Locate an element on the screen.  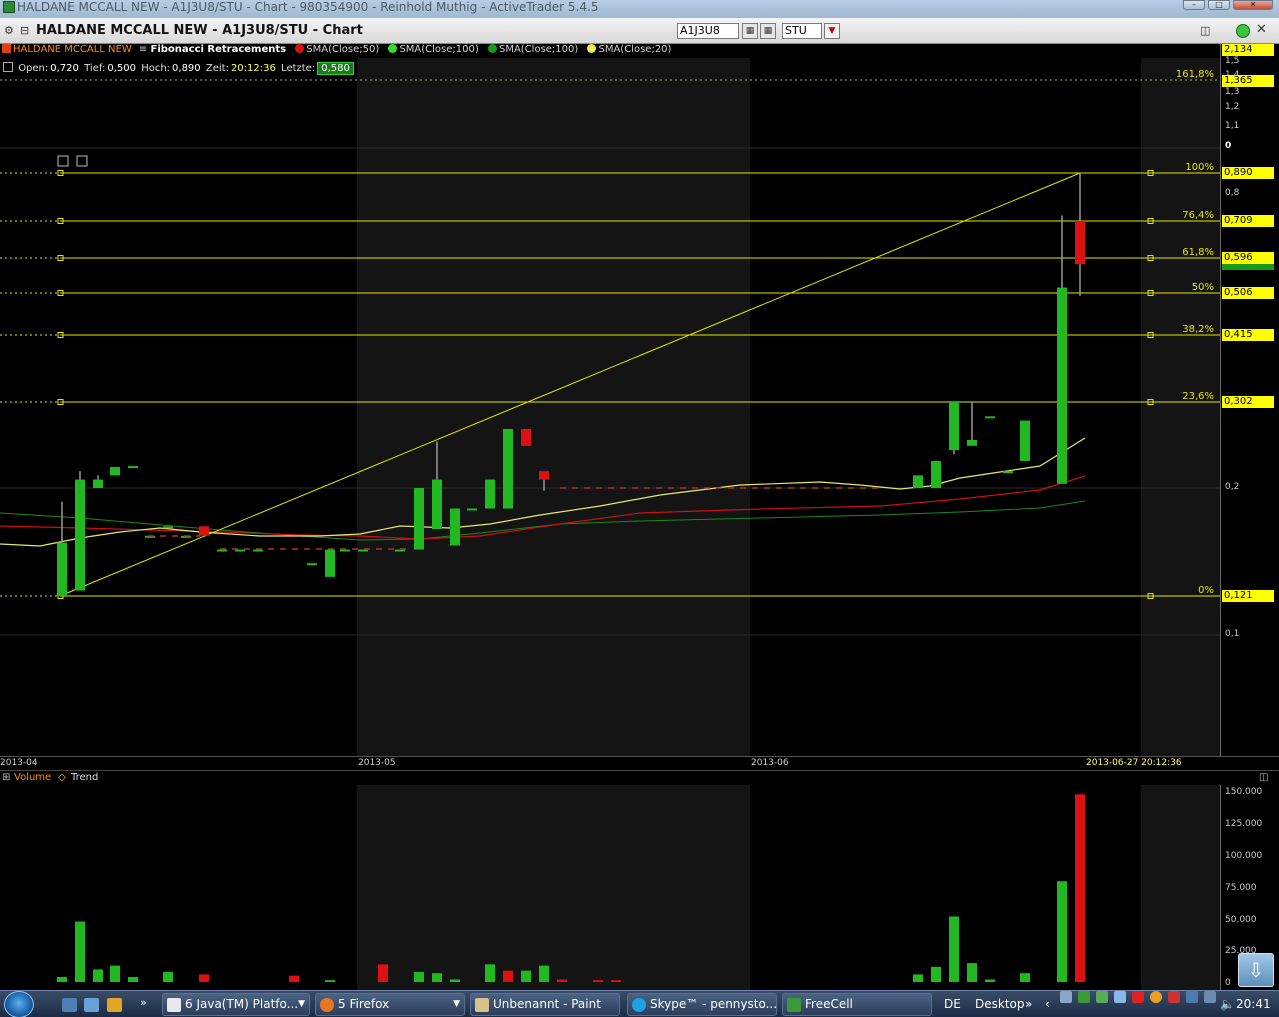
volume-speaker-icon: 🔈 is located at coordinates (1227, 1004).